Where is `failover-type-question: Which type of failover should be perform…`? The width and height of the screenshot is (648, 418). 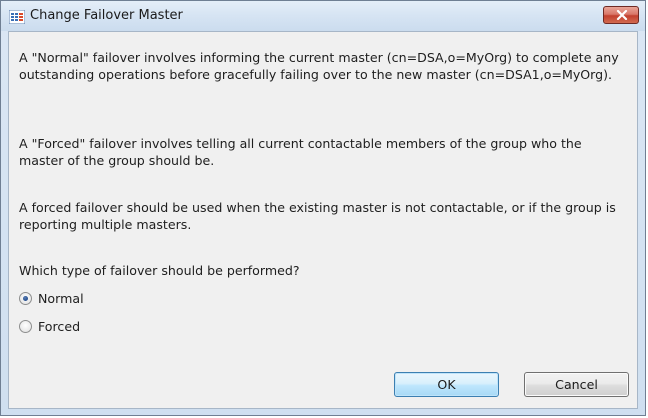
failover-type-question: Which type of failover should be perform… is located at coordinates (159, 270).